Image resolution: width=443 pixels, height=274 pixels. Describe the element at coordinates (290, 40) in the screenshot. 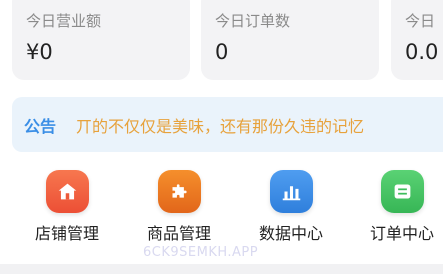

I see `stat-card-orders: 今日订单数 0` at that location.